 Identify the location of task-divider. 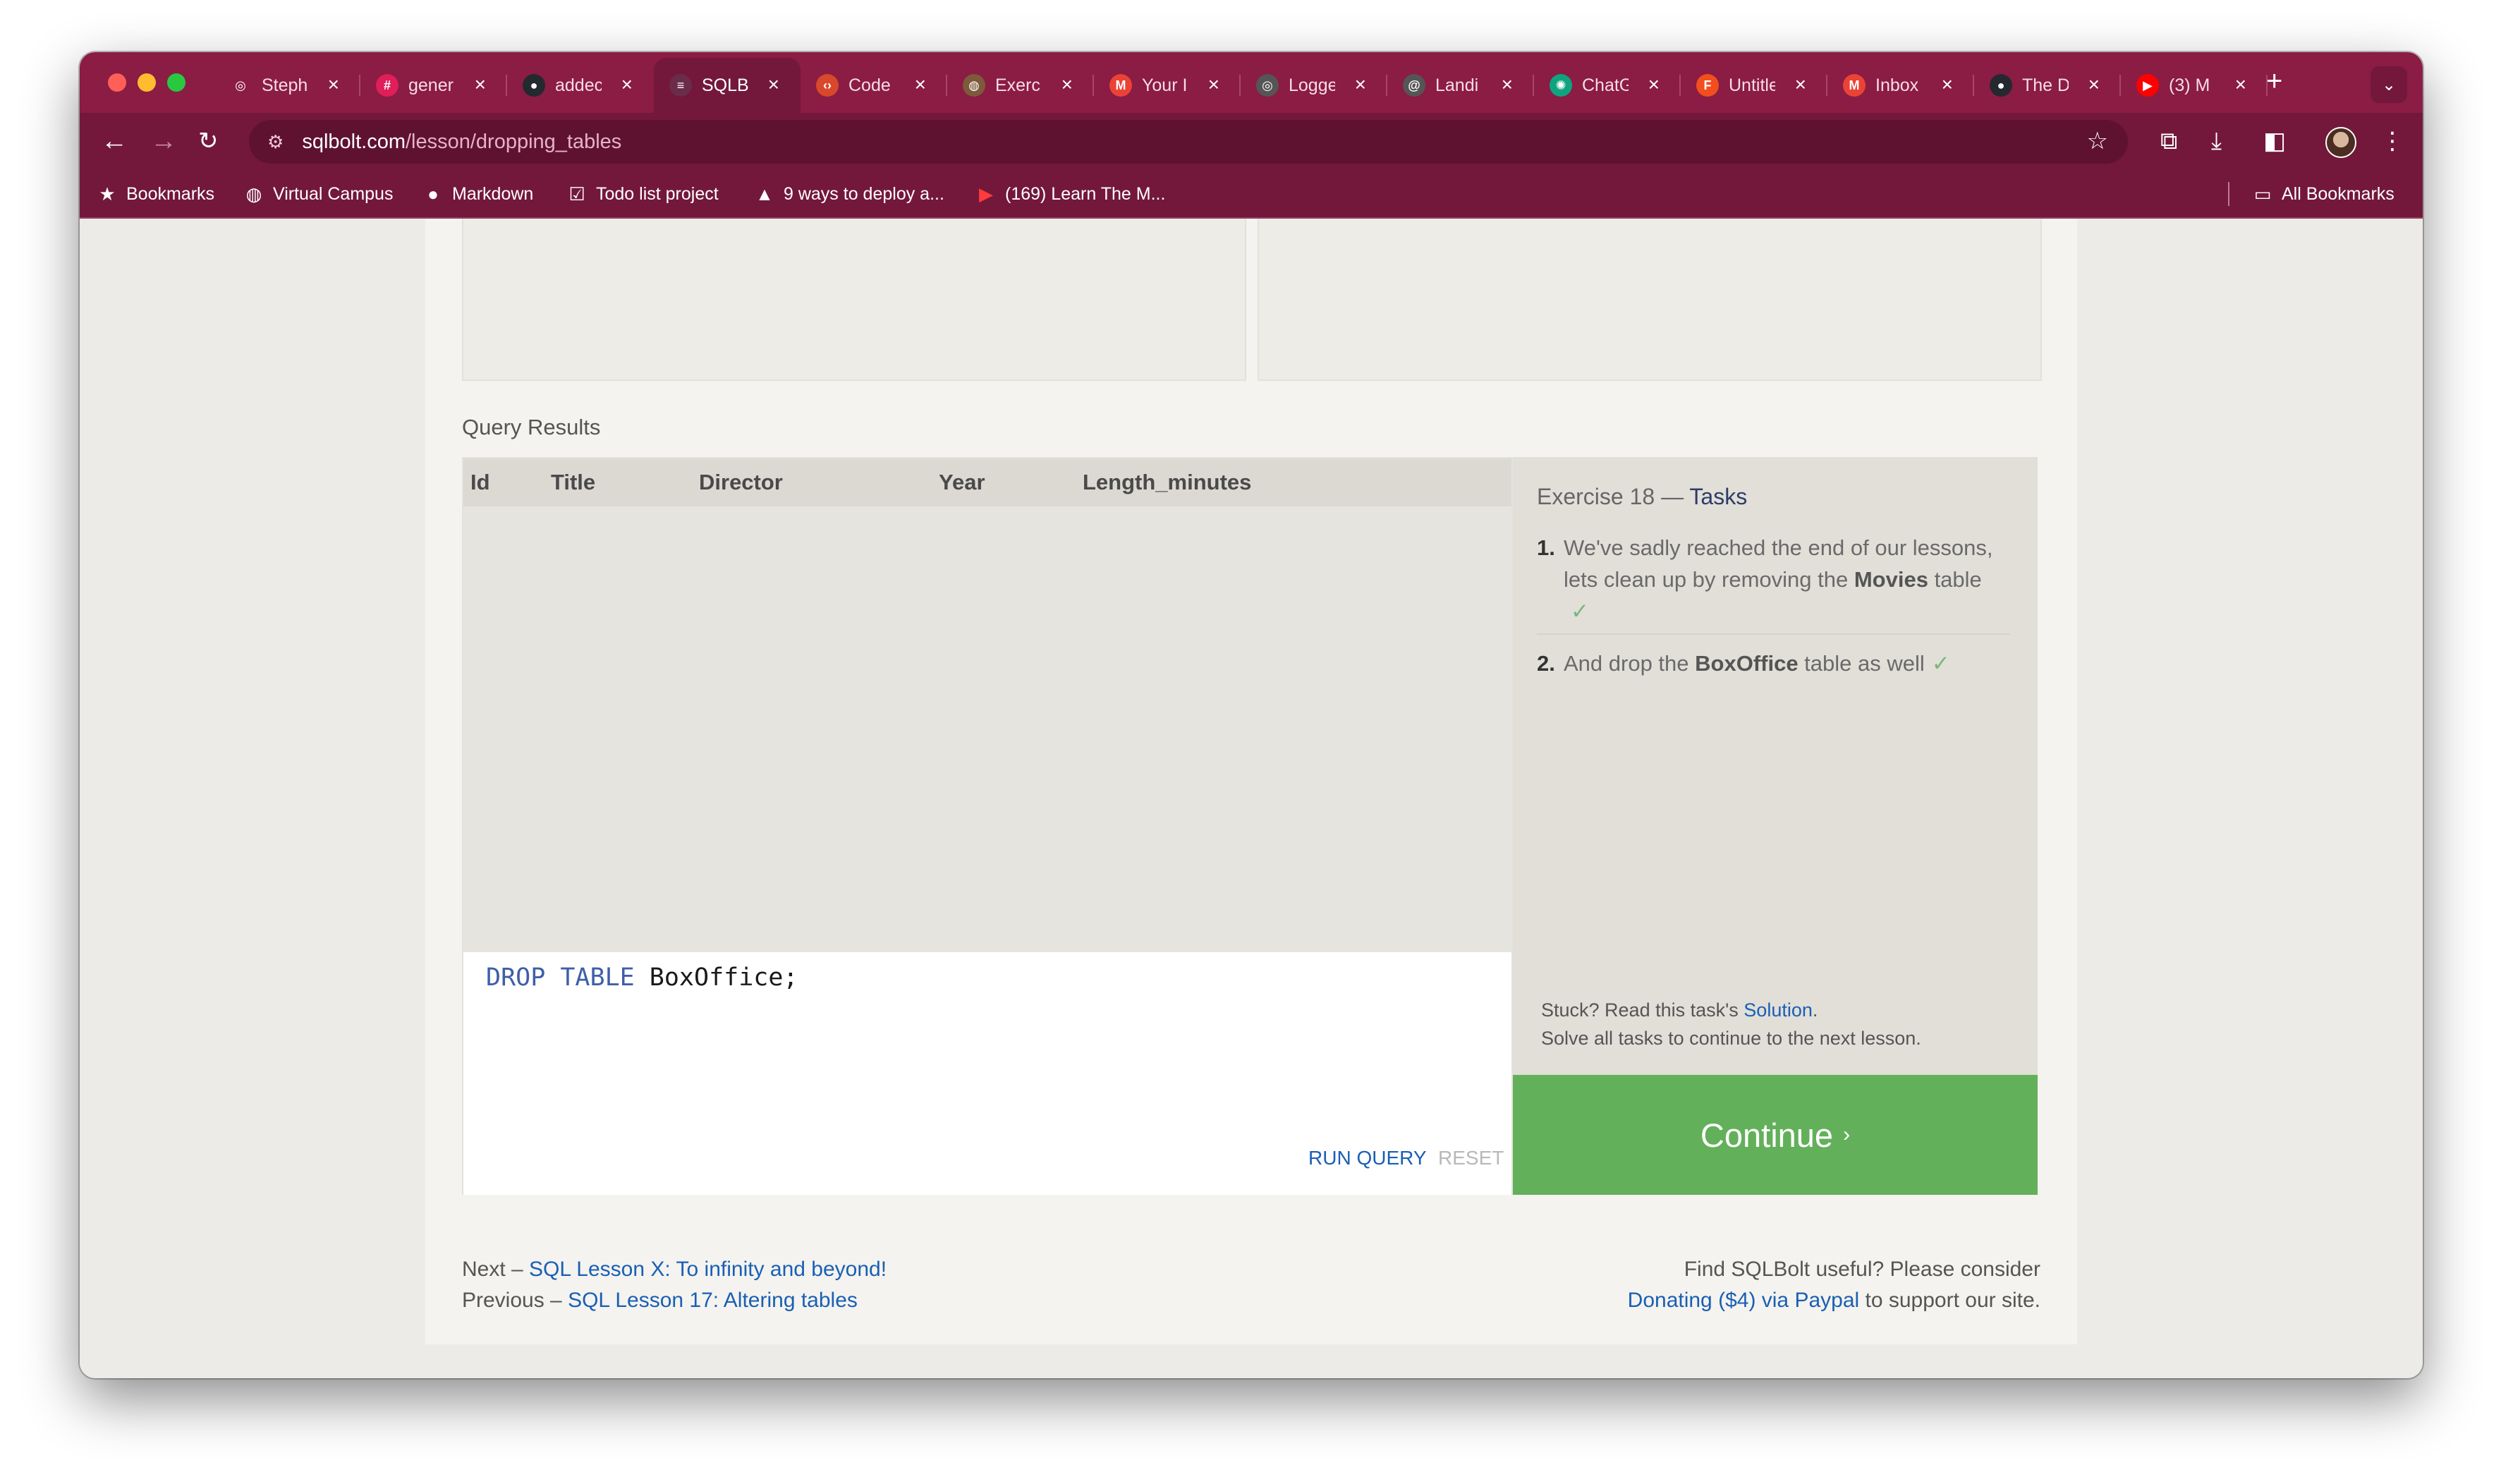
(1773, 634).